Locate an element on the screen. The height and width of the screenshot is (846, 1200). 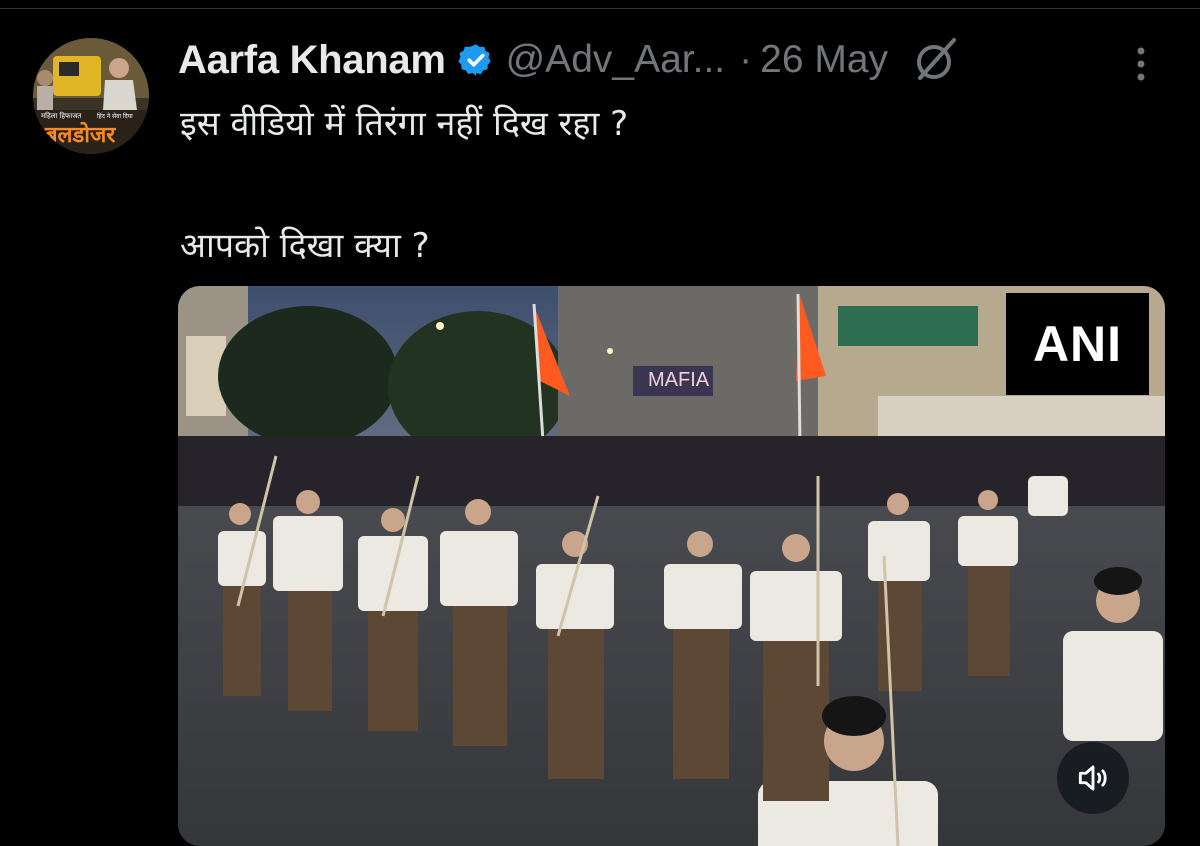
tweet-header: Aarfa Khanam @Adv_Aar... · 26 May is located at coordinates (570, 60).